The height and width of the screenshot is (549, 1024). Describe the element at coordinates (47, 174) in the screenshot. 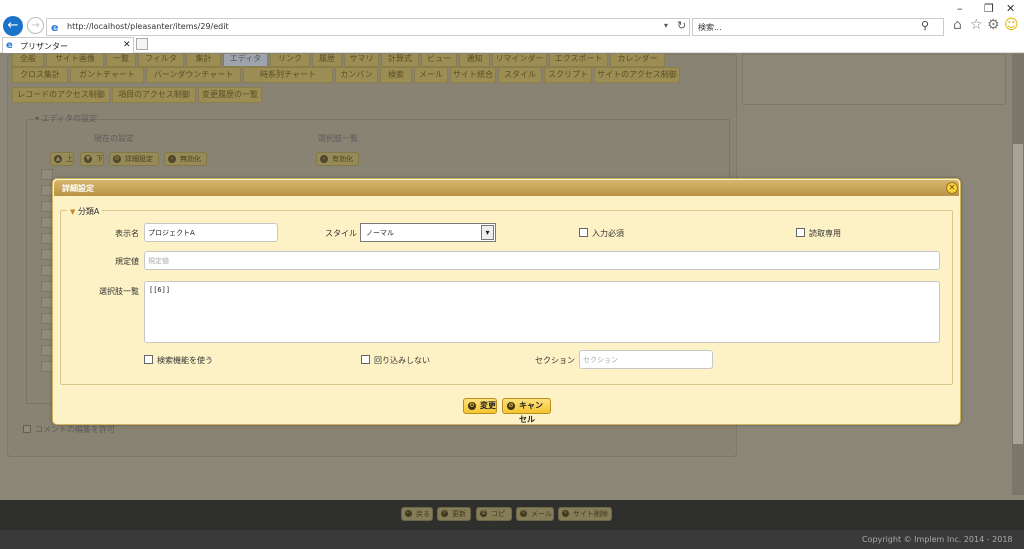

I see `current-settings-item` at that location.